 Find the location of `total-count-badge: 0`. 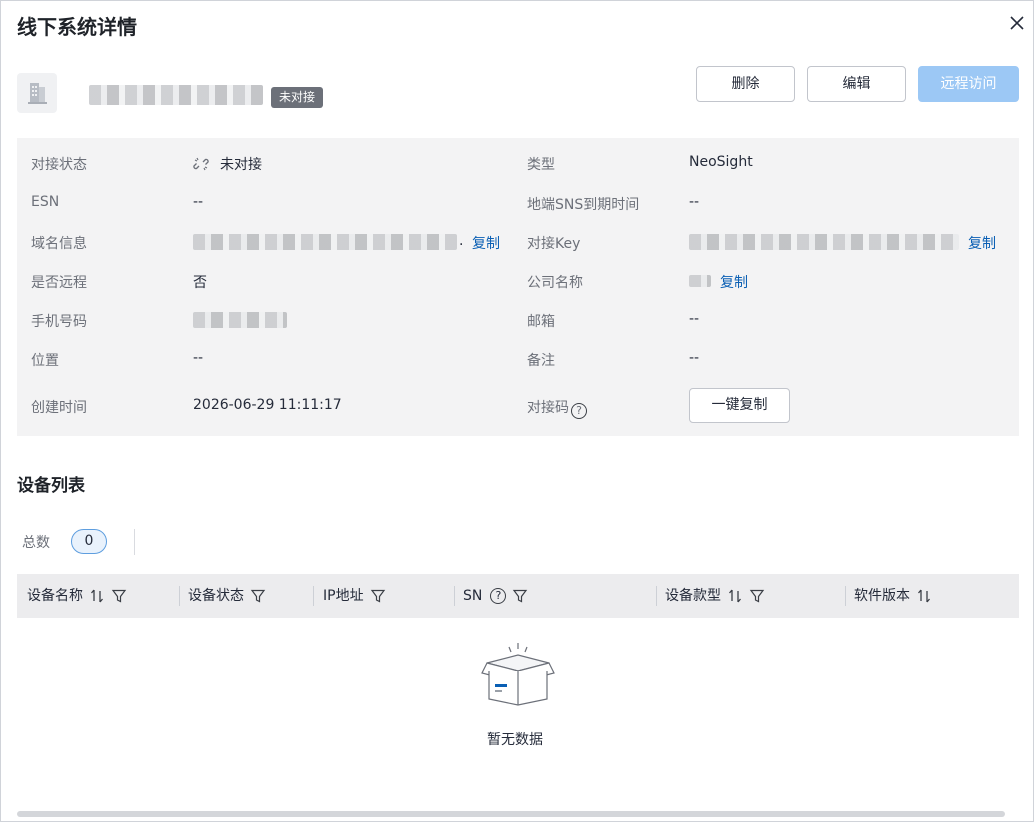

total-count-badge: 0 is located at coordinates (89, 541).